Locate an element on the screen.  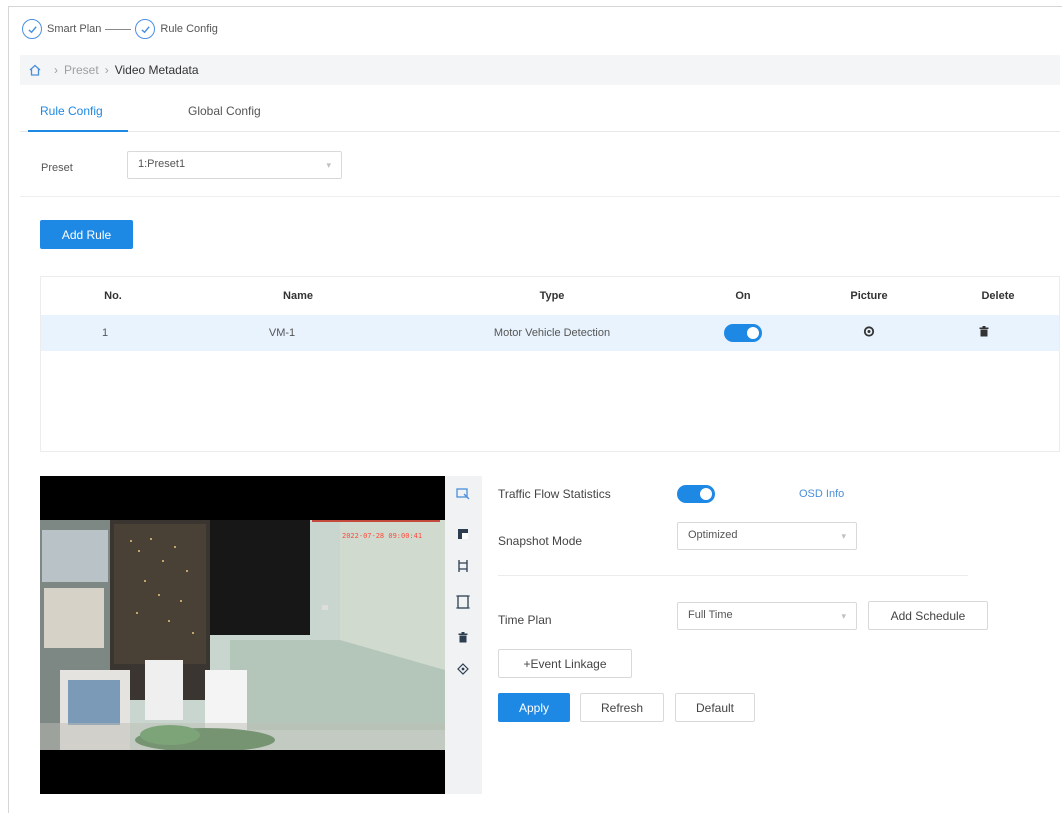
row-type: Motor Vehicle Detection is located at coordinates (552, 333).